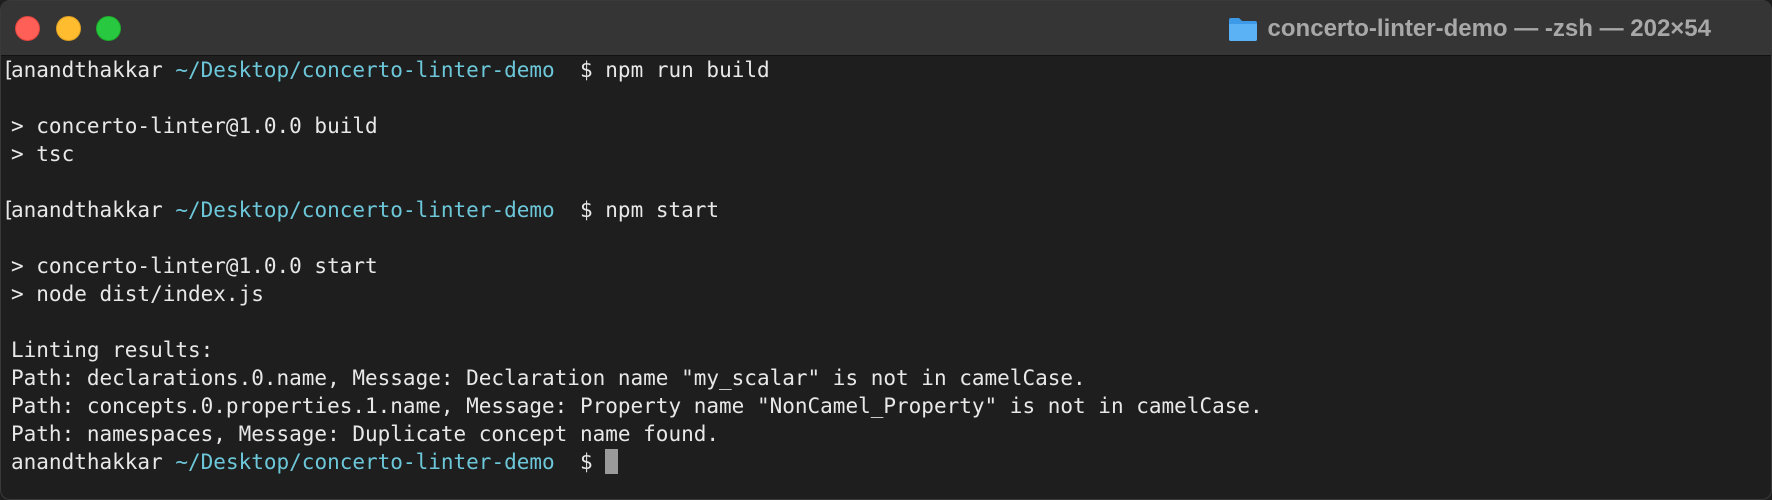 Image resolution: width=1772 pixels, height=500 pixels. What do you see at coordinates (1489, 28) in the screenshot?
I see `window-title: concerto-linter-demo — -zsh — 202×54` at bounding box center [1489, 28].